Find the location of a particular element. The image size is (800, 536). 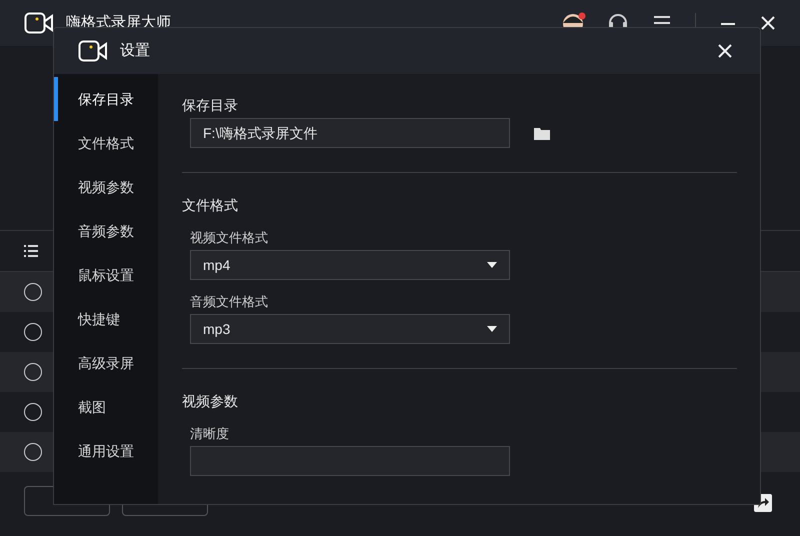

field-label: 清晰度 is located at coordinates (210, 434).